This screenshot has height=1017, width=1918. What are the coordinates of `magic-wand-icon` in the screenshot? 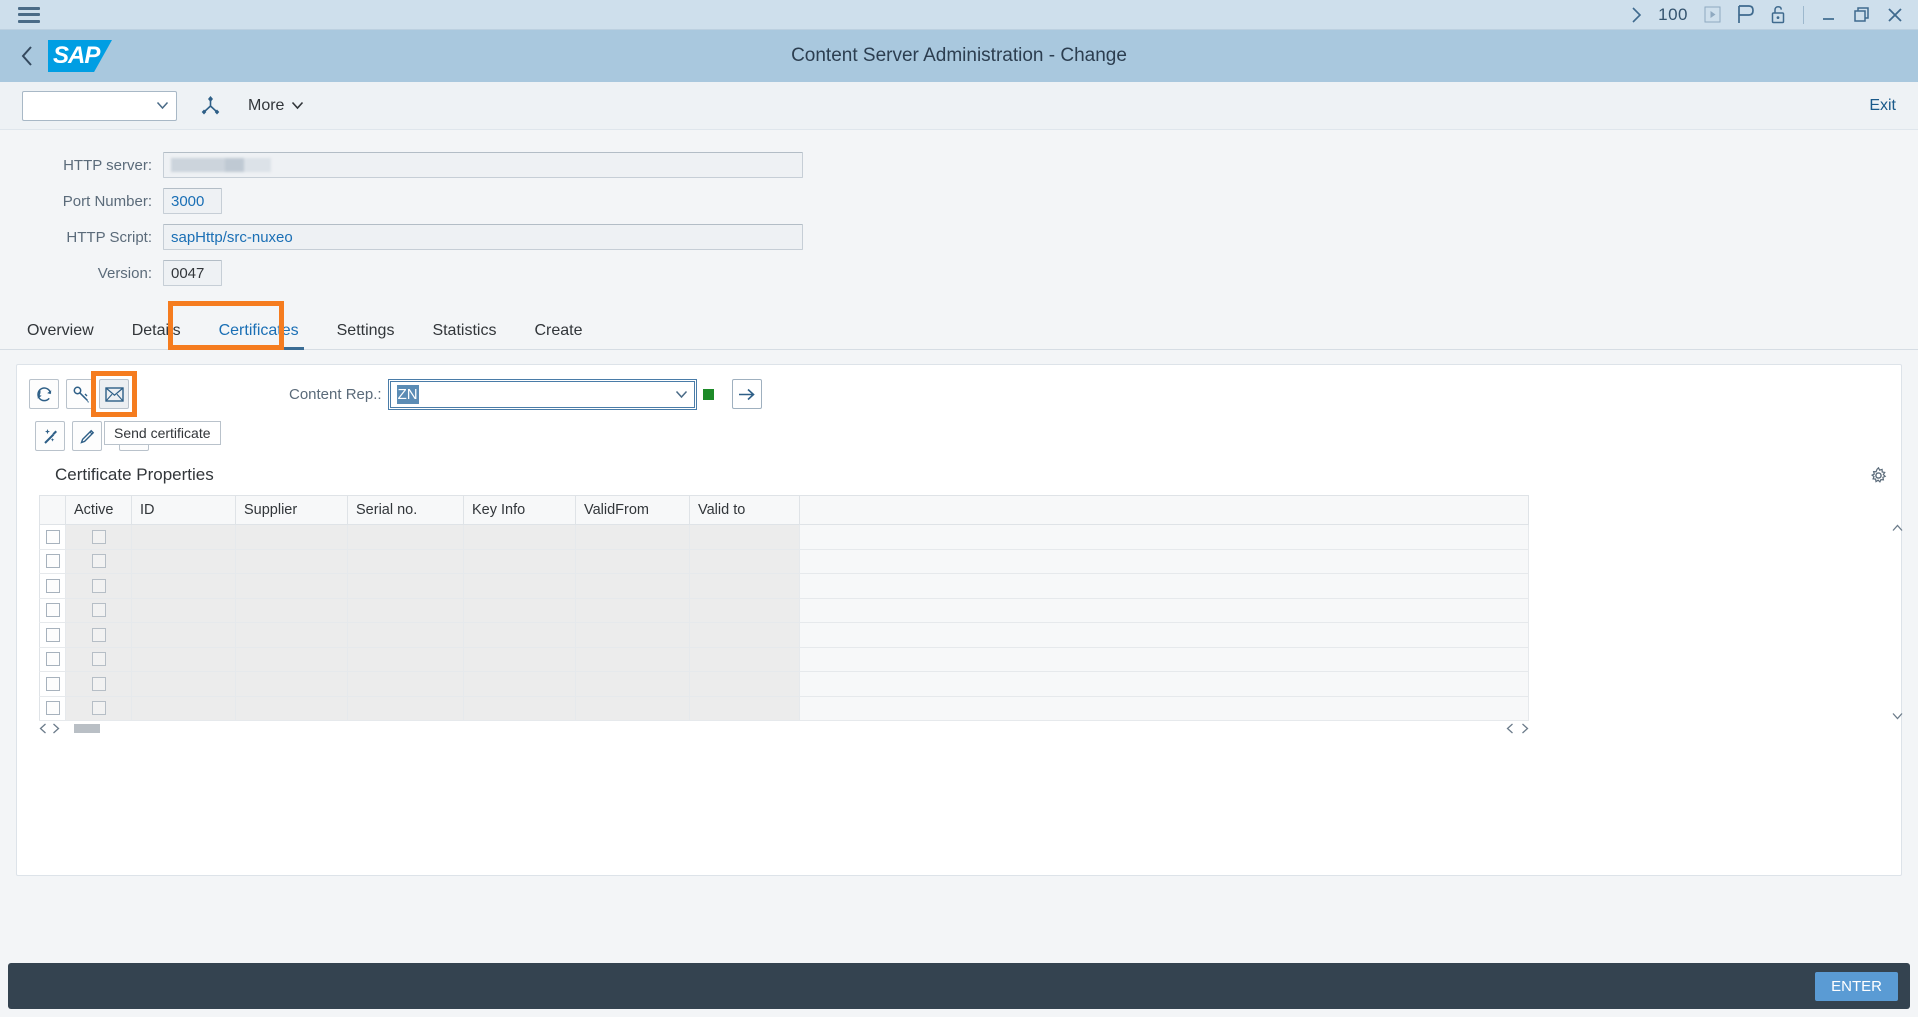 It's located at (50, 436).